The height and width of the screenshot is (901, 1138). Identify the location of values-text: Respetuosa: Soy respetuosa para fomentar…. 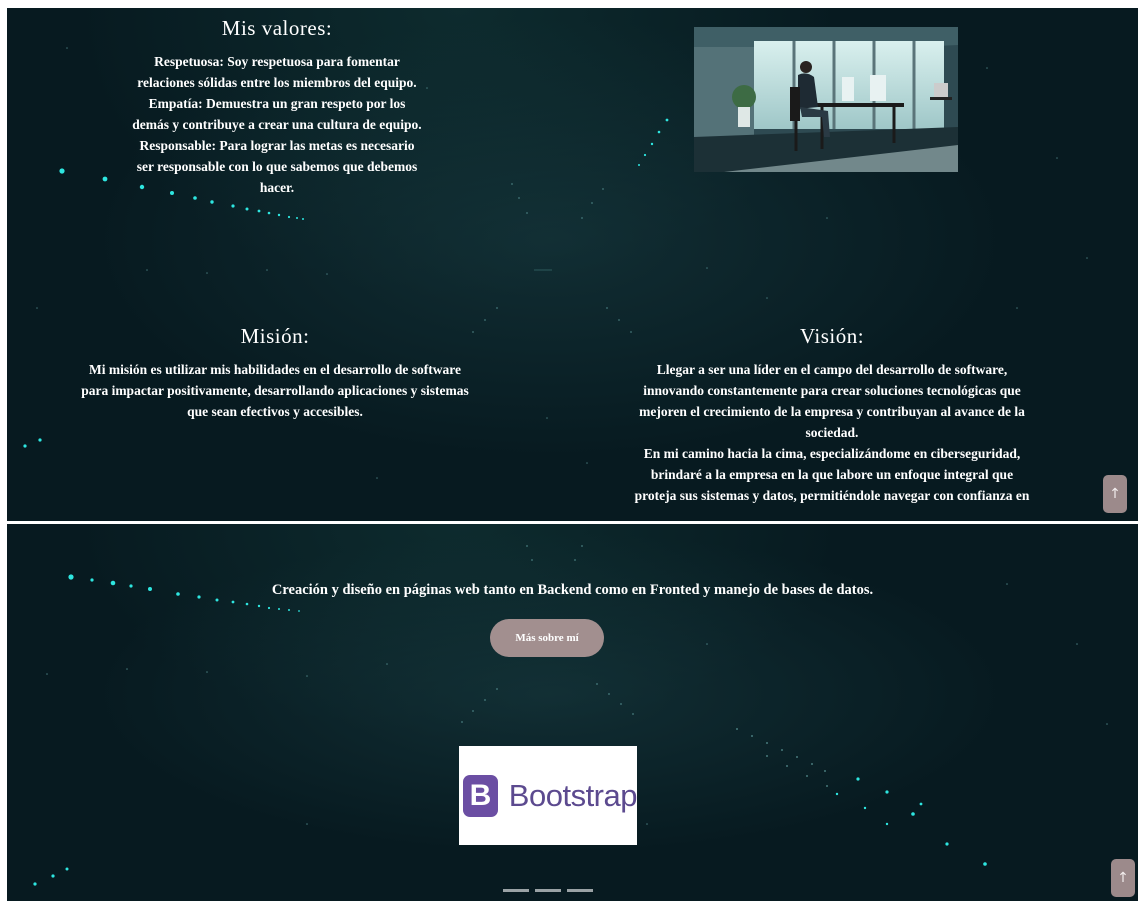
(277, 124).